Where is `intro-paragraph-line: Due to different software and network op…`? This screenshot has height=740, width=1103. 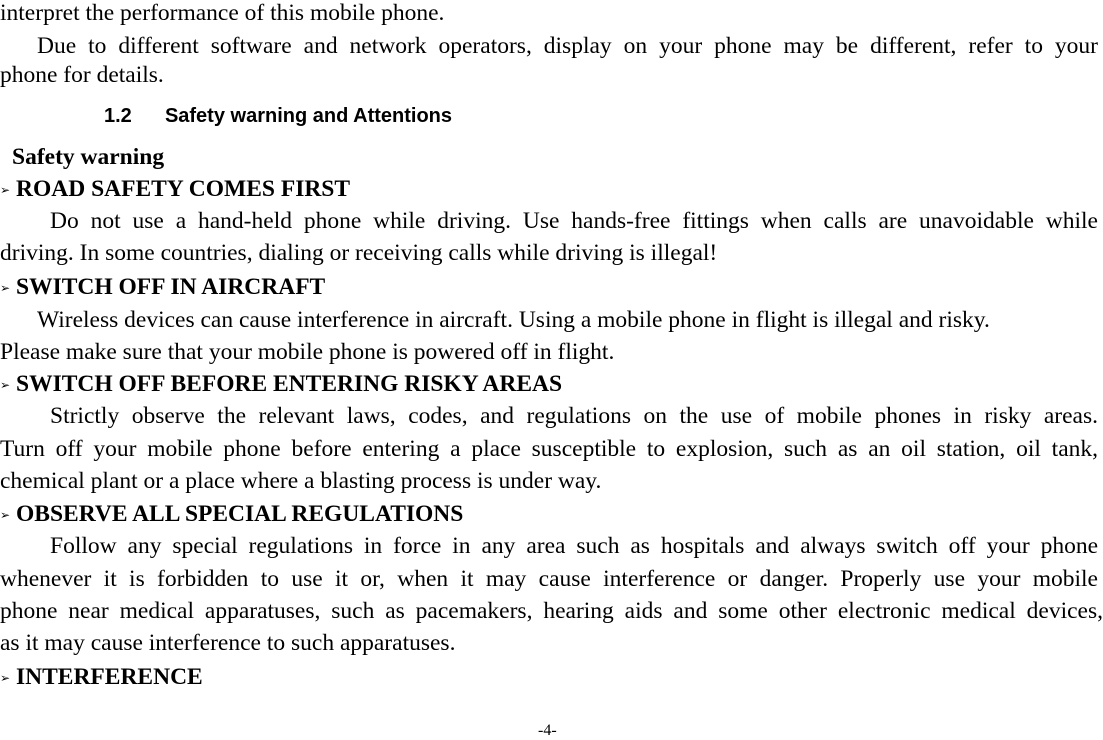 intro-paragraph-line: Due to different software and network op… is located at coordinates (567, 46).